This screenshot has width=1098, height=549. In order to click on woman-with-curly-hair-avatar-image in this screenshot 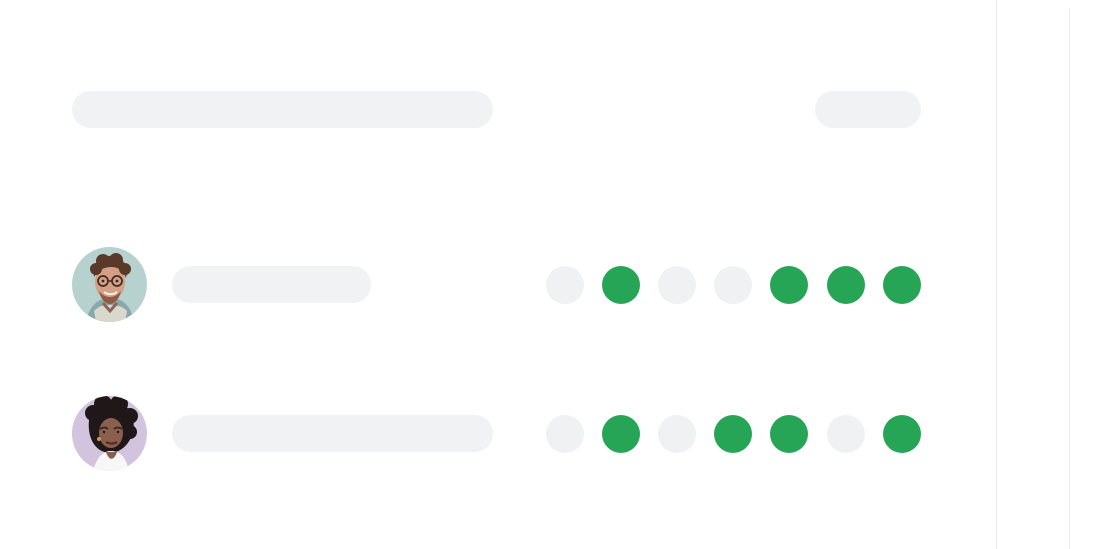, I will do `click(109, 433)`.